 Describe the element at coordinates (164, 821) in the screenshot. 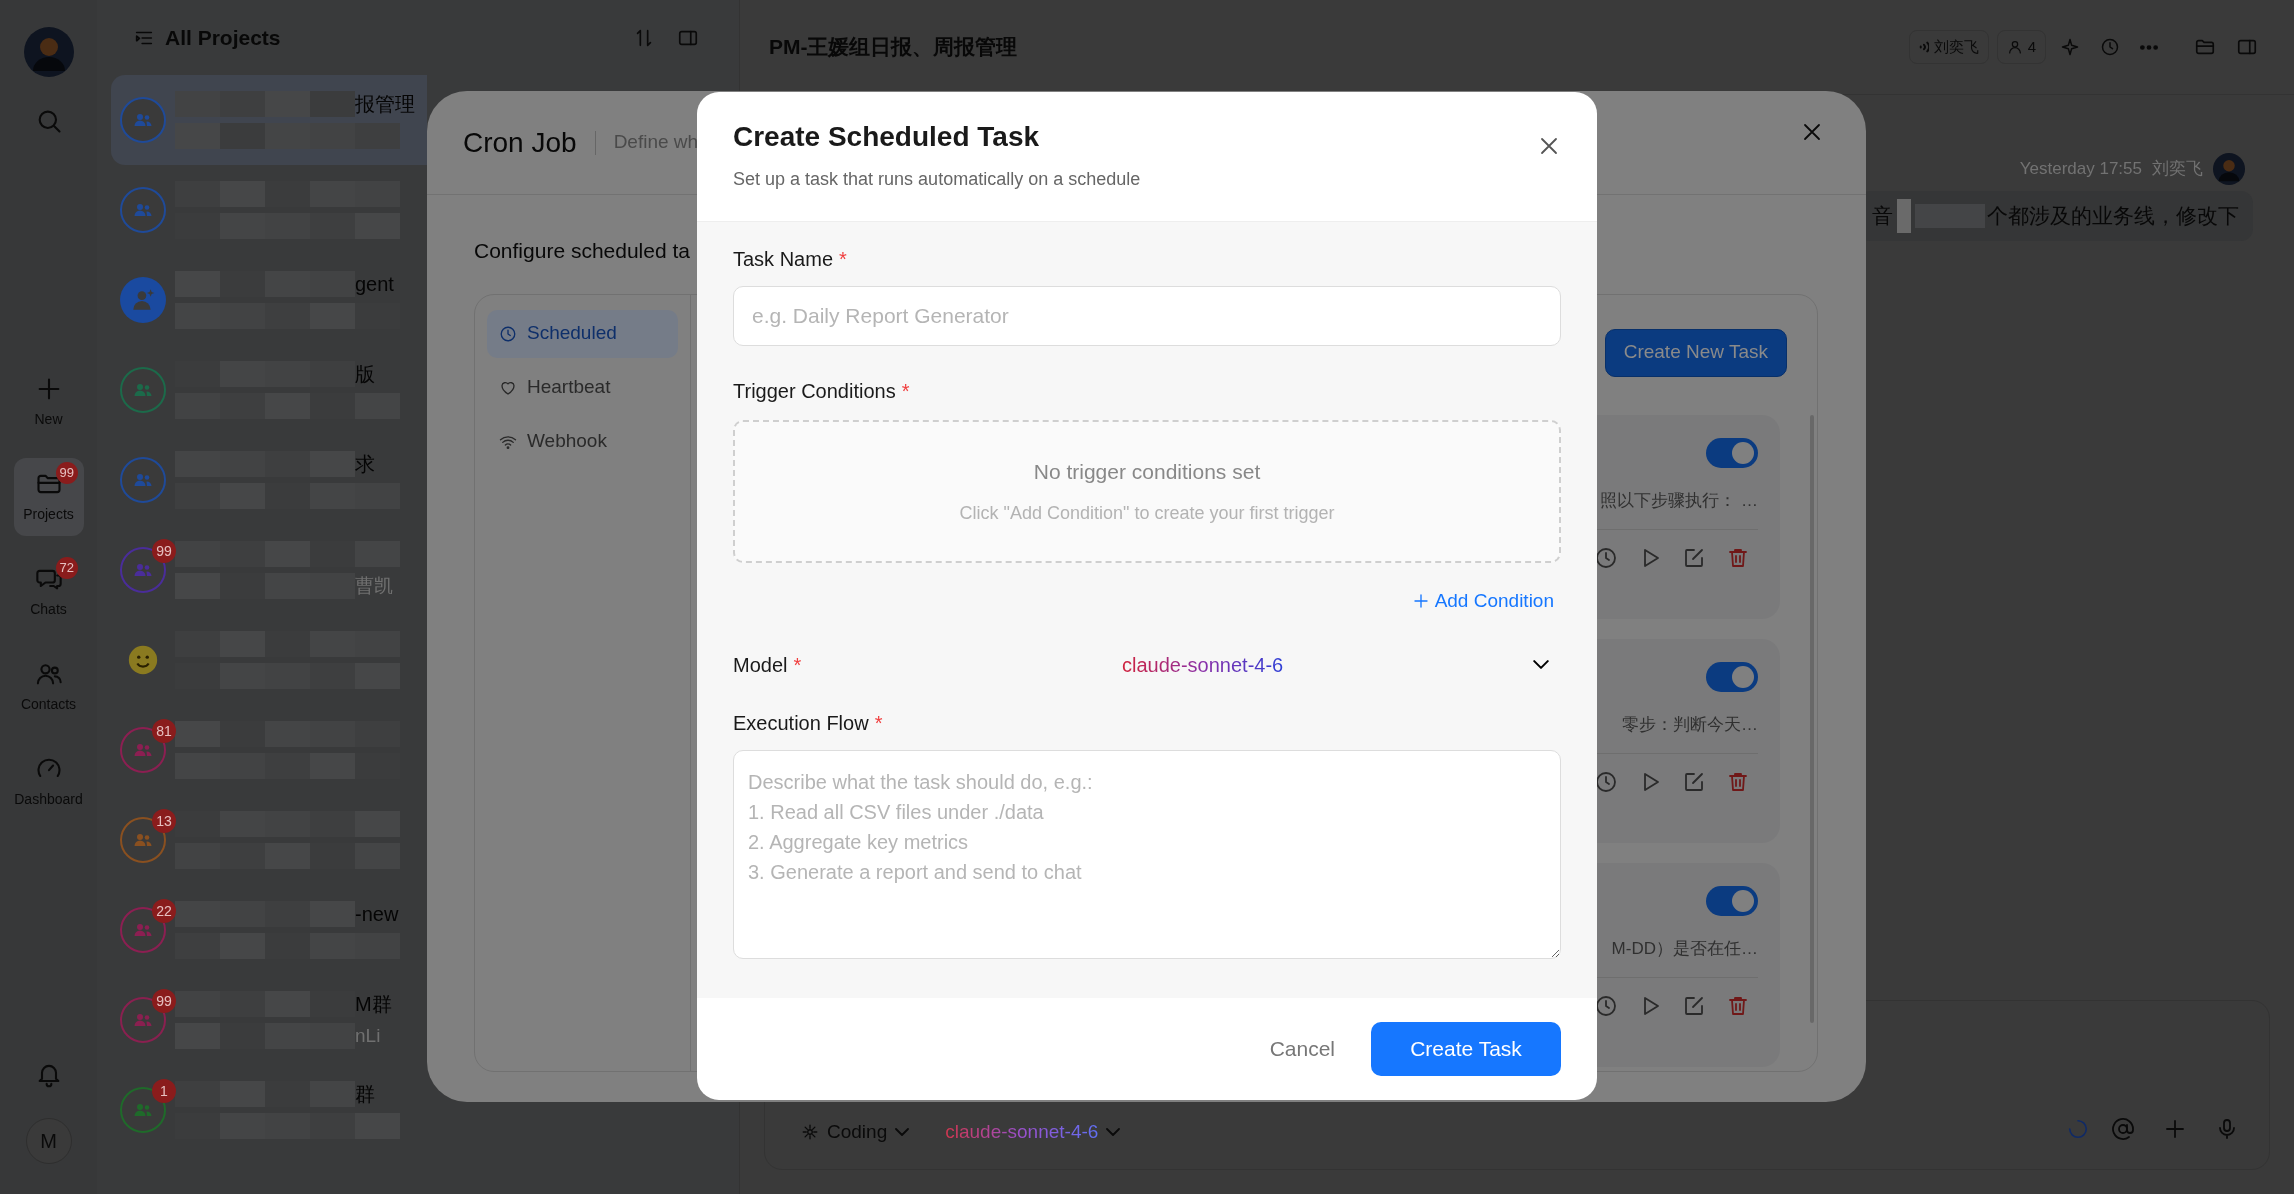

I see `unread-badge: 13` at that location.